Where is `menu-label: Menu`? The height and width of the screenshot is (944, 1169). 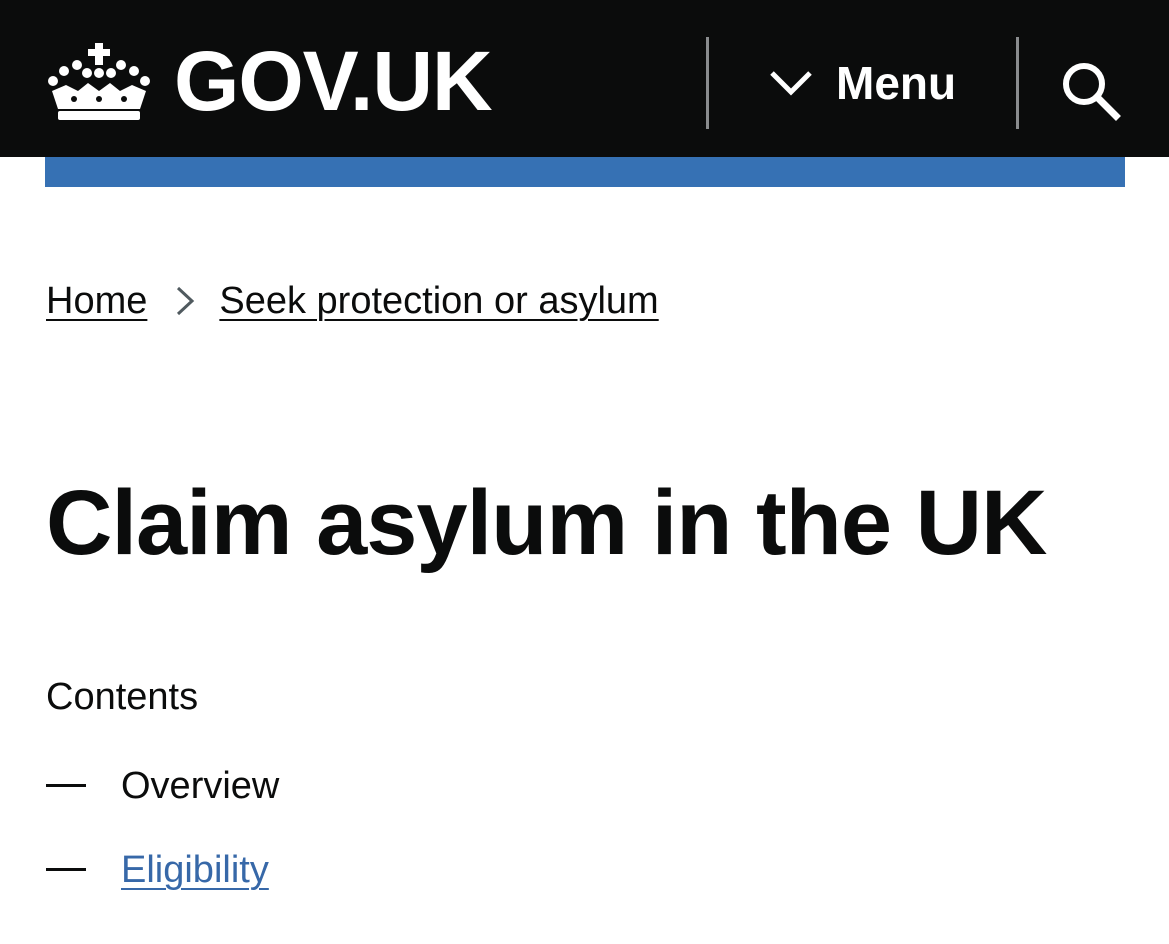 menu-label: Menu is located at coordinates (896, 83).